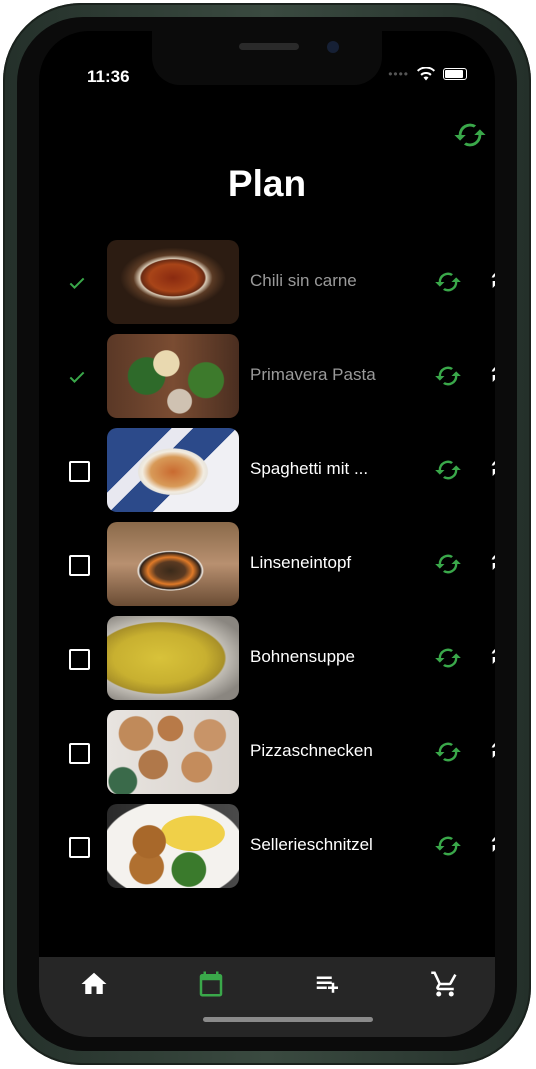 This screenshot has height=1069, width=536. What do you see at coordinates (311, 845) in the screenshot?
I see `meal-name: Sellerieschnitzel` at bounding box center [311, 845].